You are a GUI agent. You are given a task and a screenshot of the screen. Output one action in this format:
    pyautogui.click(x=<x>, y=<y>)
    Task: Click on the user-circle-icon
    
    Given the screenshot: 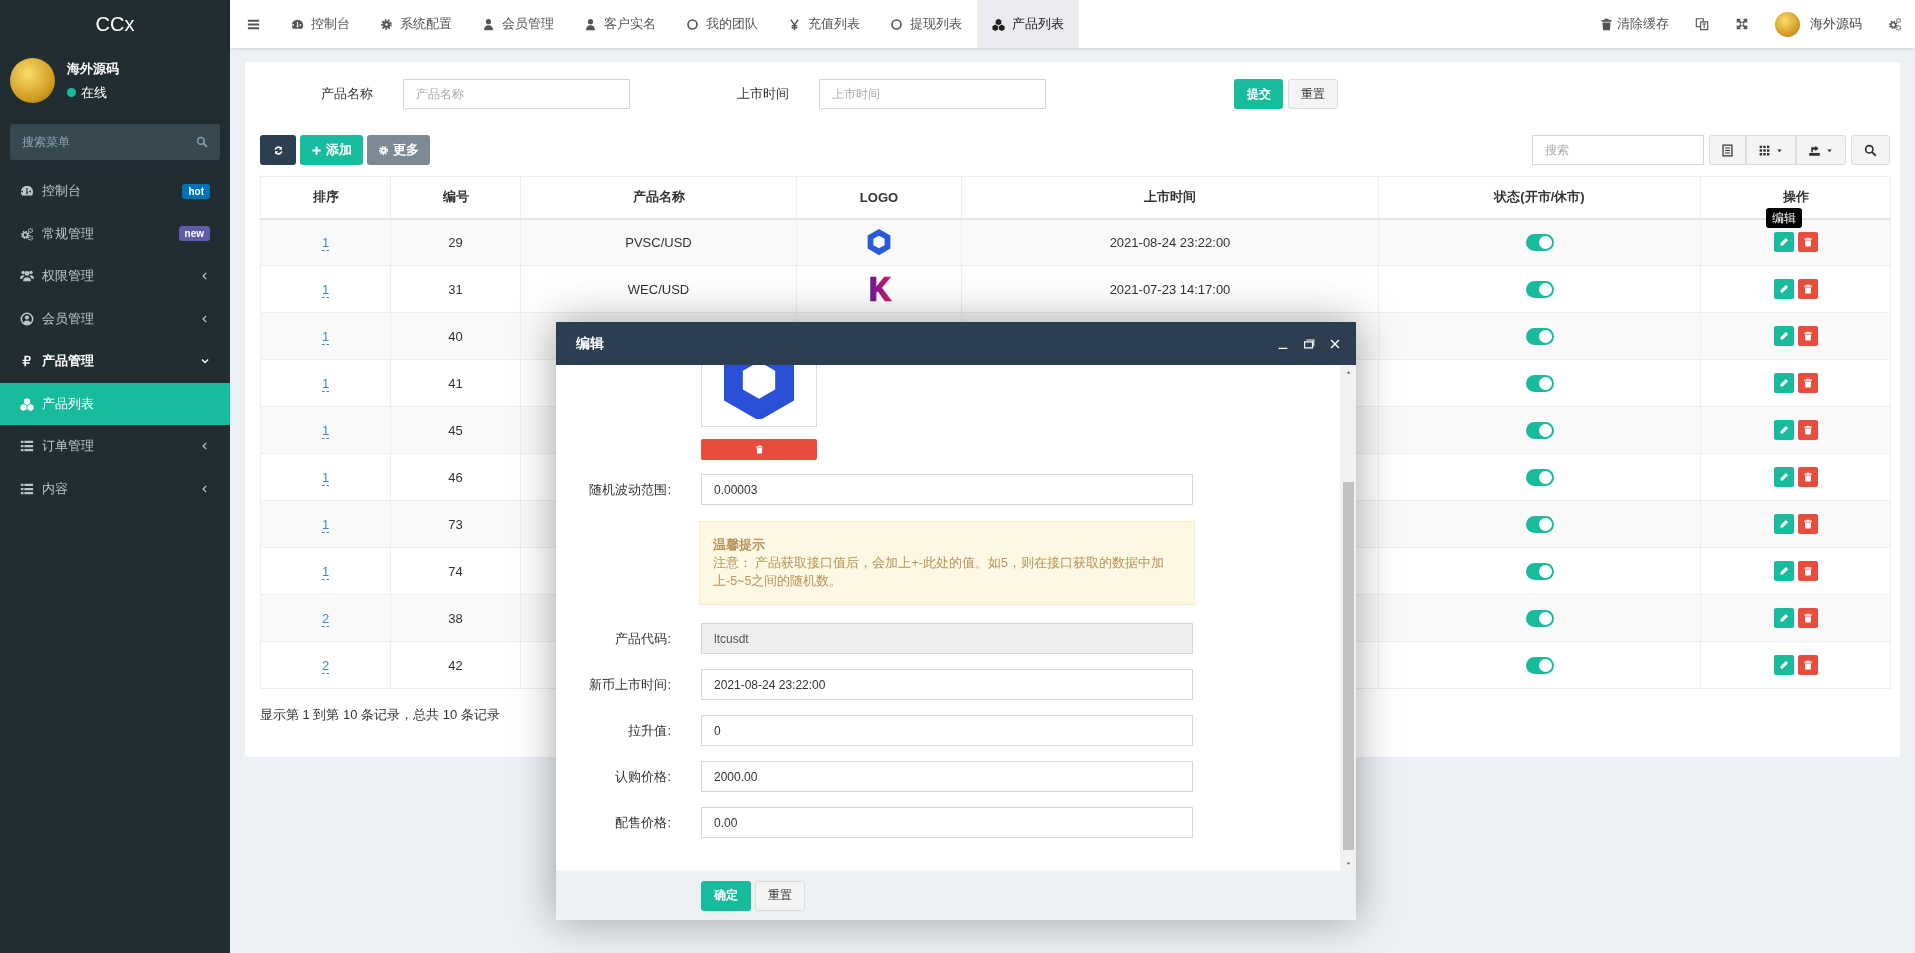 What is the action you would take?
    pyautogui.click(x=27, y=318)
    